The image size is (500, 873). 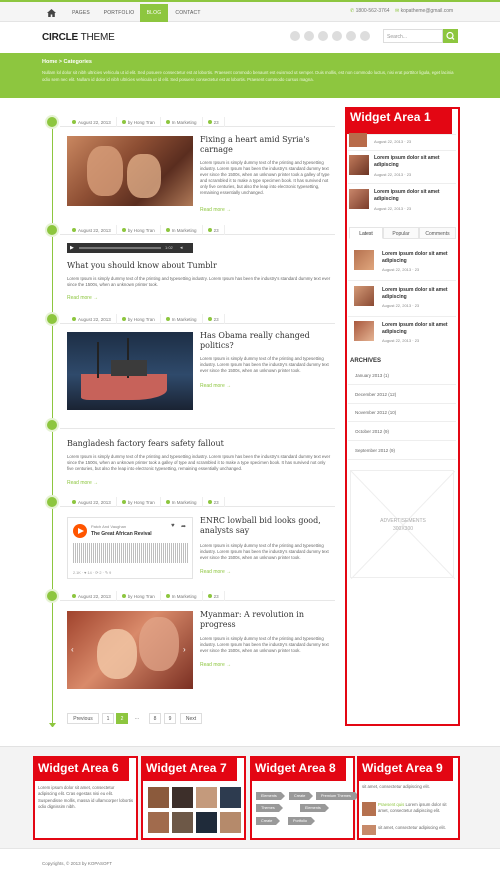 What do you see at coordinates (366, 233) in the screenshot?
I see `tab-latest: Latest` at bounding box center [366, 233].